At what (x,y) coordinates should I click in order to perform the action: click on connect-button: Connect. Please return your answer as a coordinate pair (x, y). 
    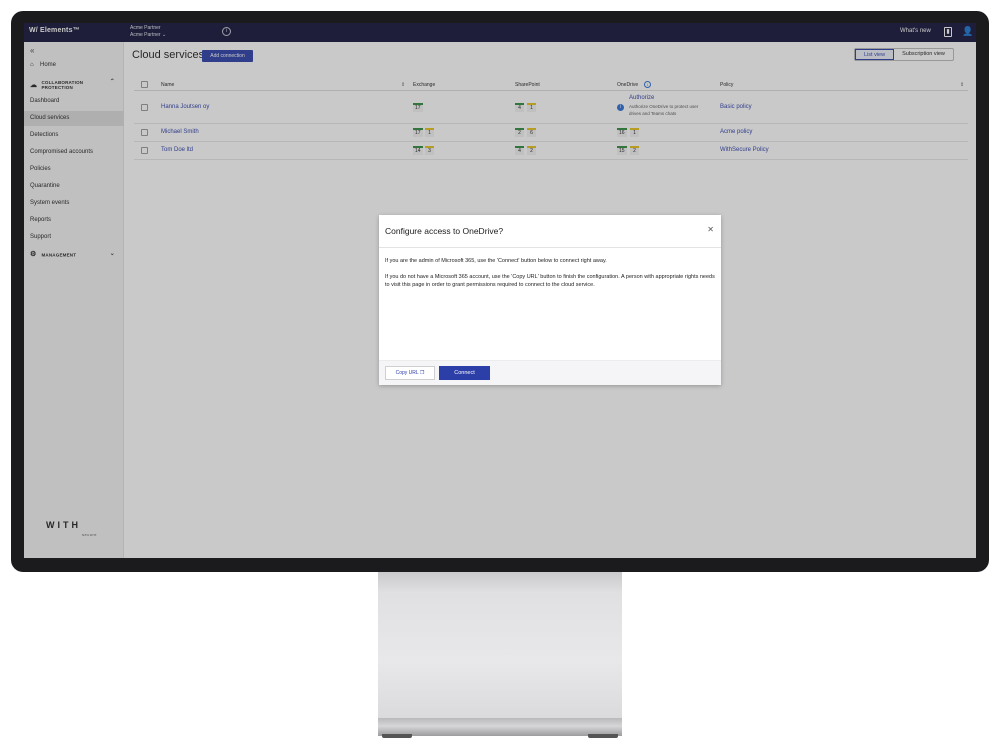
    Looking at the image, I should click on (464, 373).